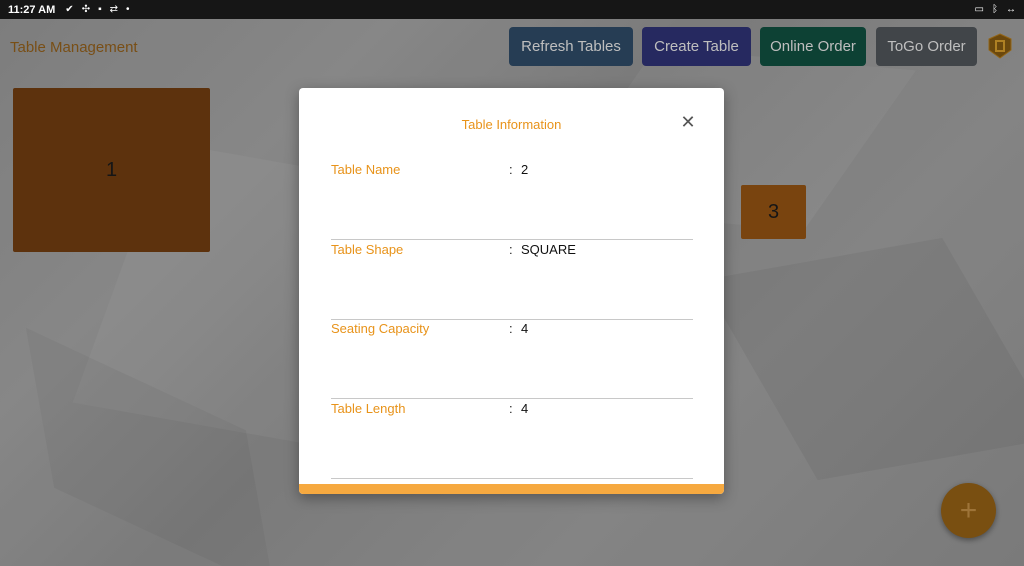  Describe the element at coordinates (380, 328) in the screenshot. I see `field-label: Seating Capacity` at that location.